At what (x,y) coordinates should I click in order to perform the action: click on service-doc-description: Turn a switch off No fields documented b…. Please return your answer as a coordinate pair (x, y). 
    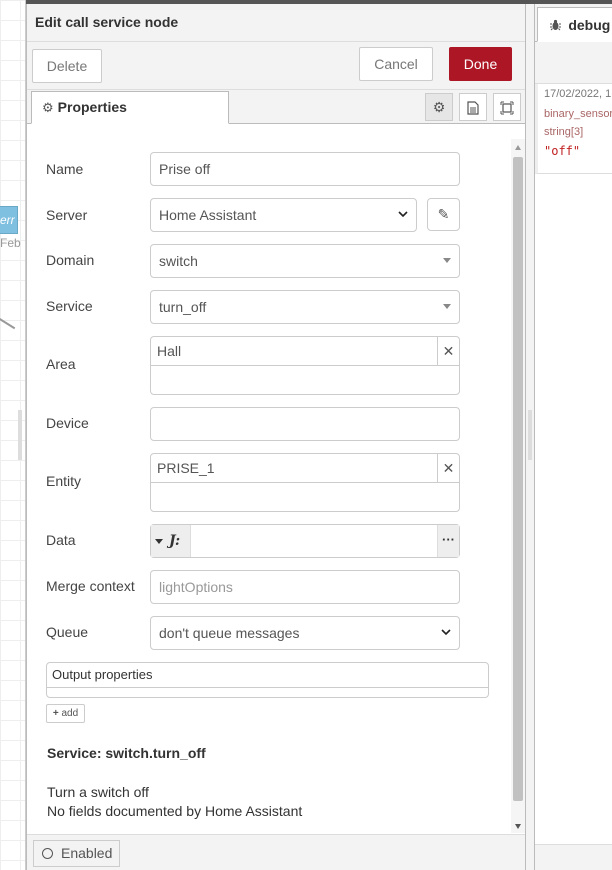
    Looking at the image, I should click on (174, 802).